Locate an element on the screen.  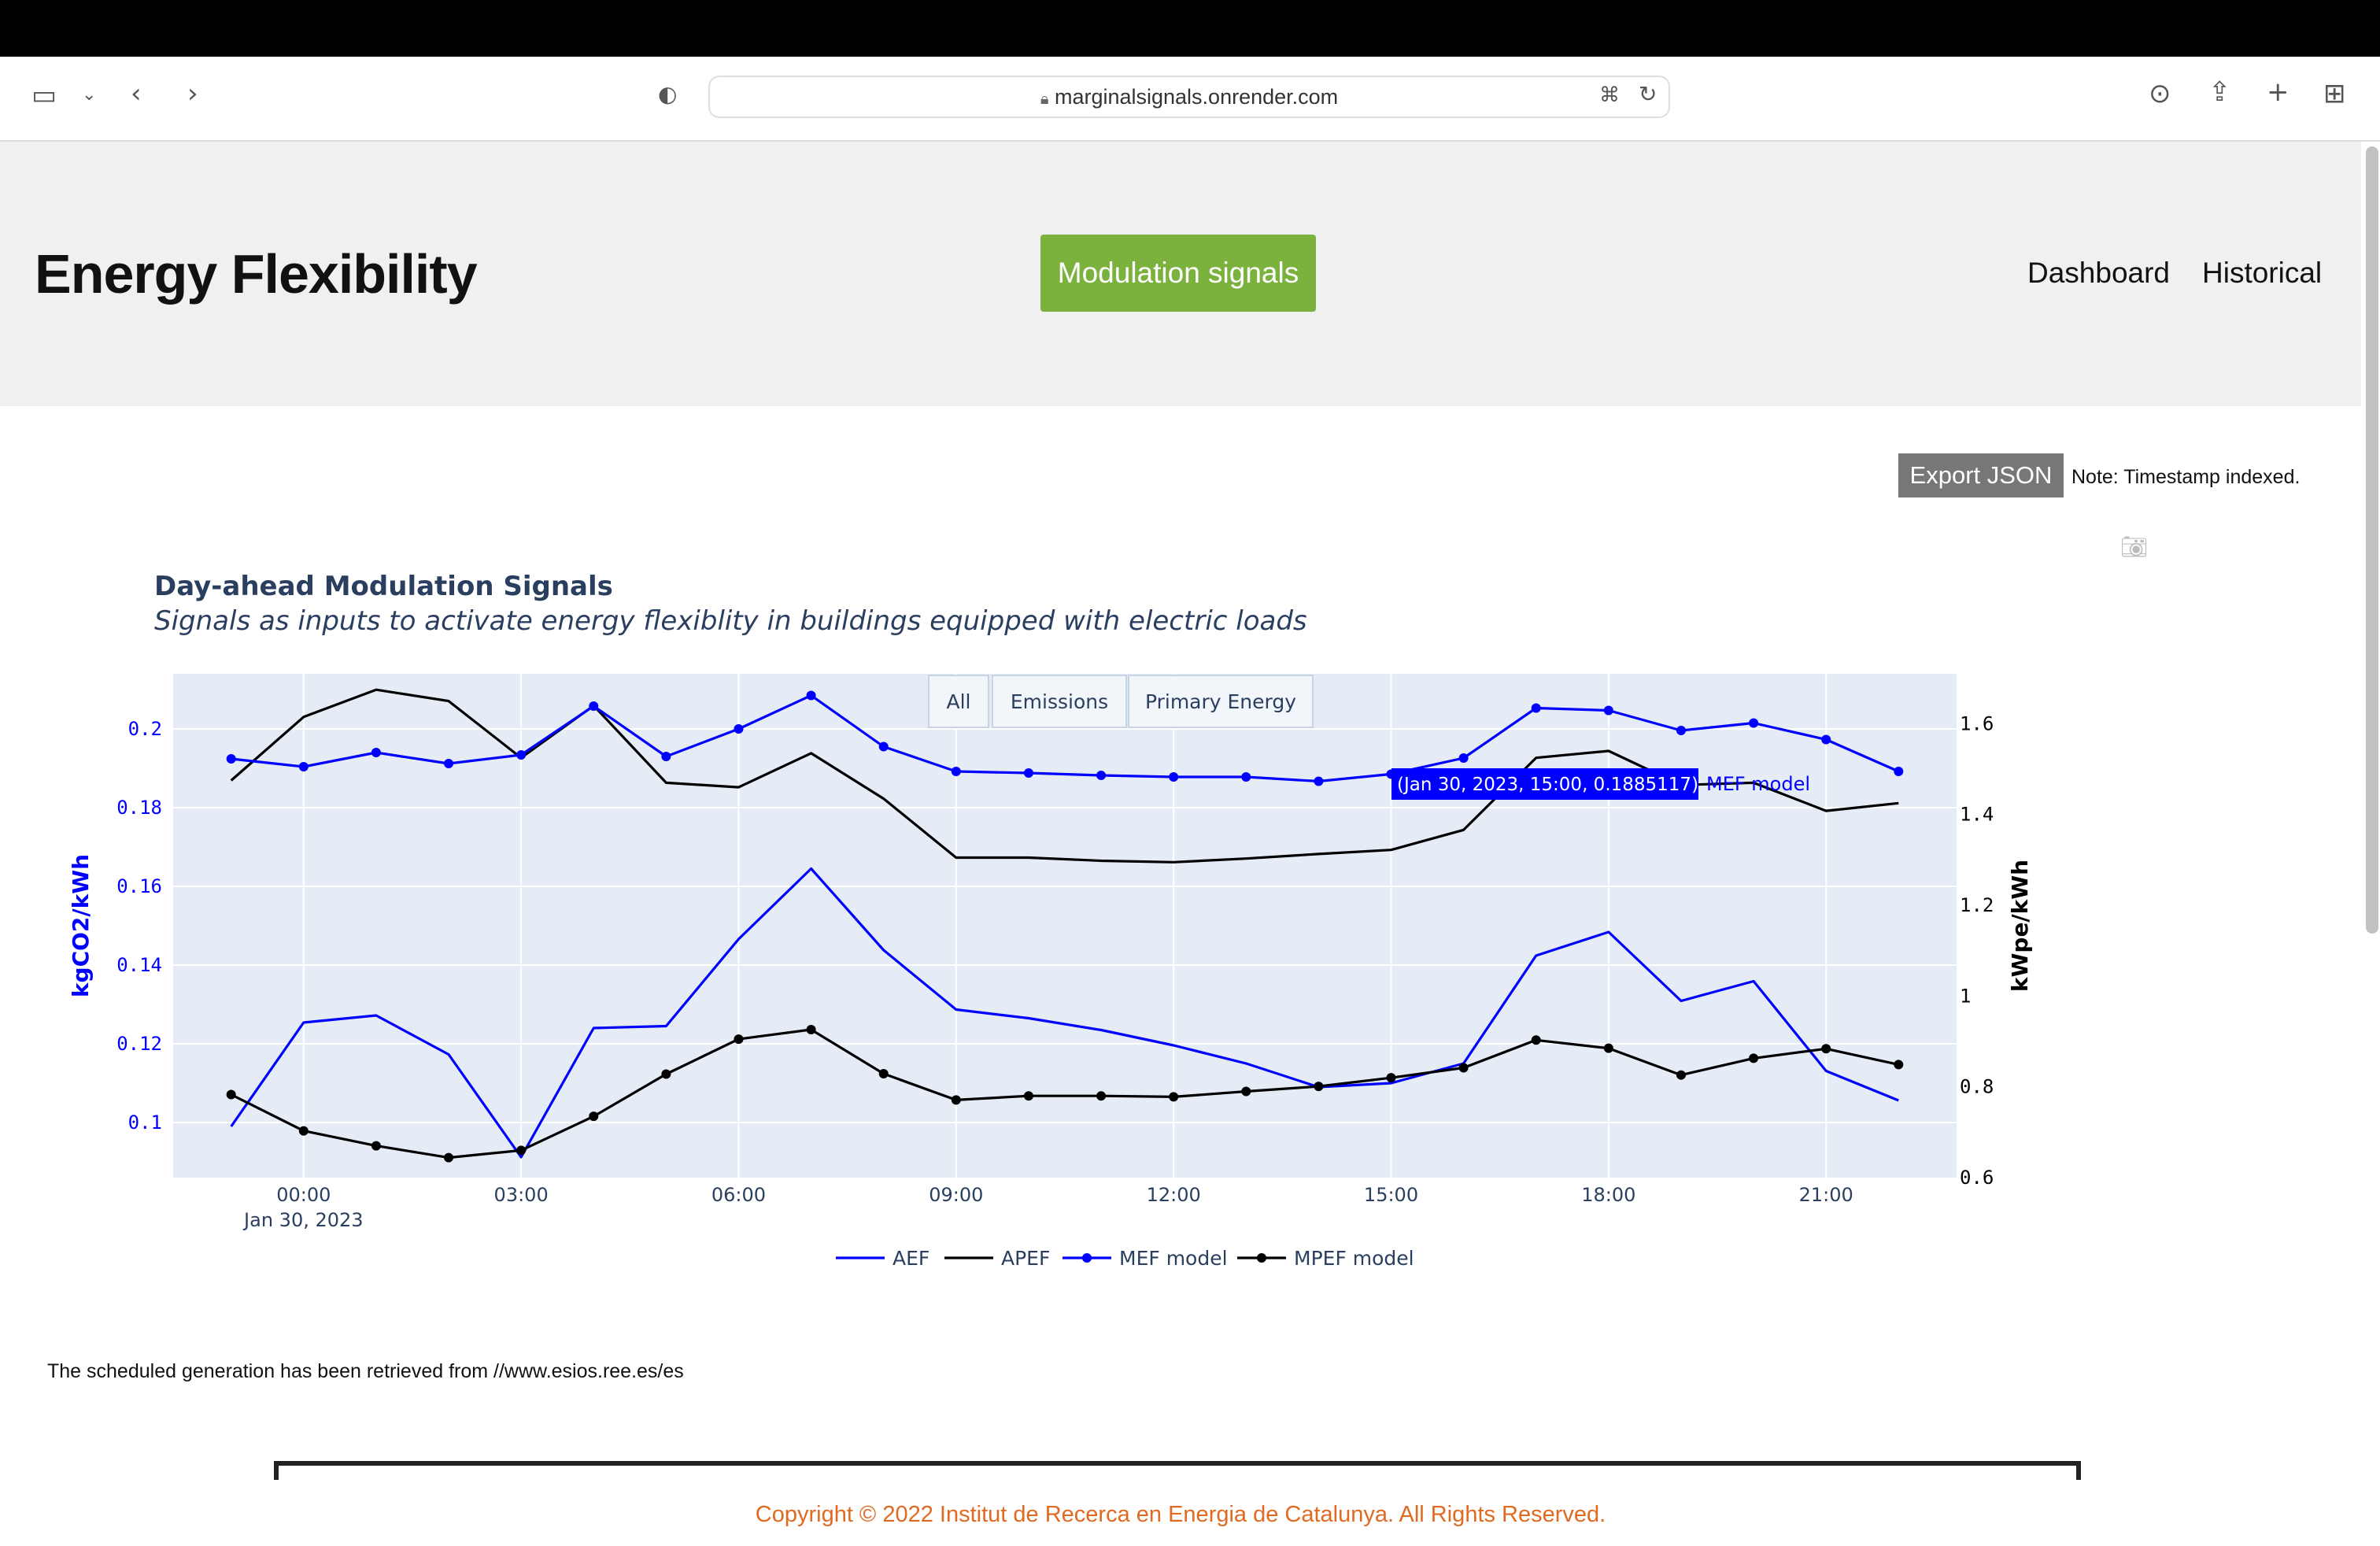
y-tick-label-left: 0.16 is located at coordinates (139, 886).